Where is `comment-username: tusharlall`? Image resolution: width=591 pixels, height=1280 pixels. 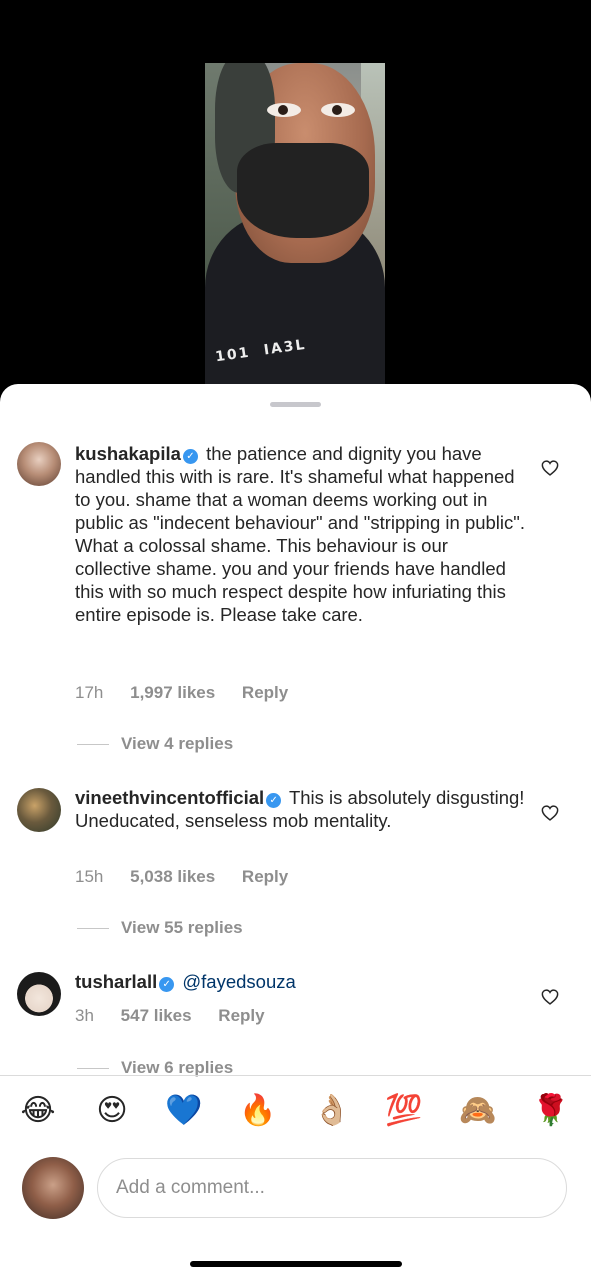 comment-username: tusharlall is located at coordinates (116, 981).